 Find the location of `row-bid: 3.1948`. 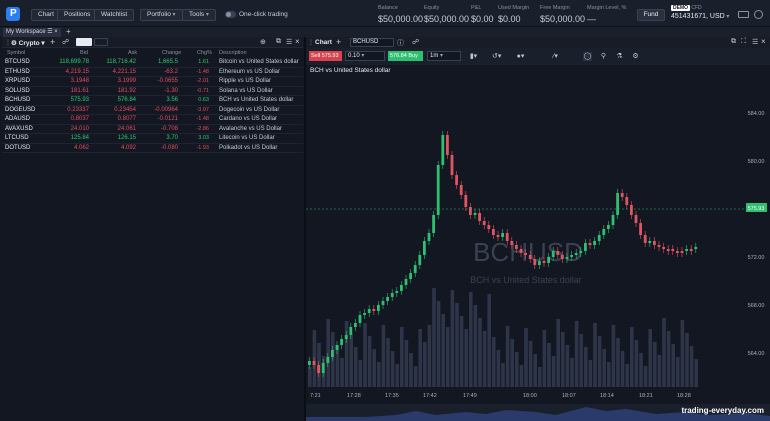

row-bid: 3.1948 is located at coordinates (80, 81).